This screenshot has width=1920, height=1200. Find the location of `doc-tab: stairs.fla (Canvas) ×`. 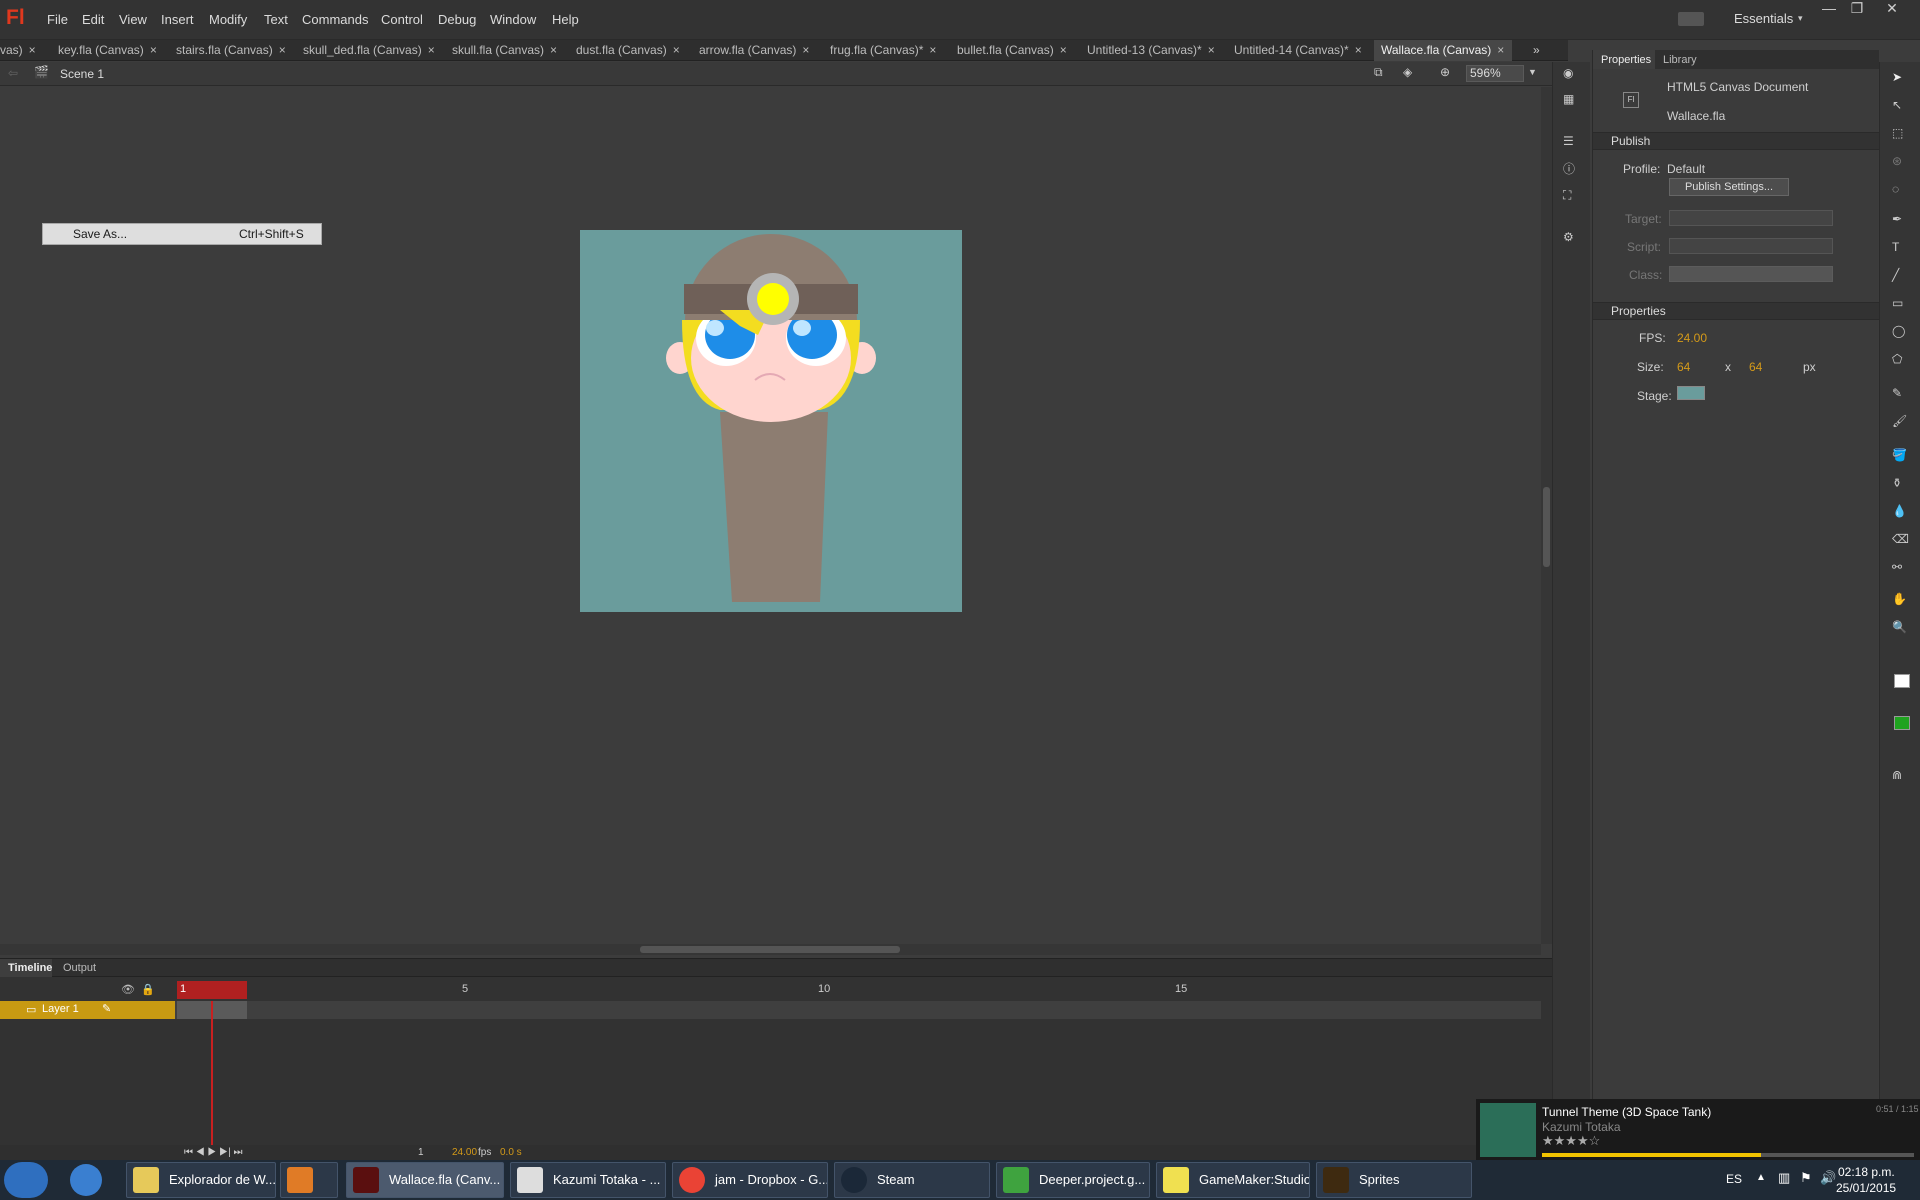

doc-tab: stairs.fla (Canvas) × is located at coordinates (233, 50).